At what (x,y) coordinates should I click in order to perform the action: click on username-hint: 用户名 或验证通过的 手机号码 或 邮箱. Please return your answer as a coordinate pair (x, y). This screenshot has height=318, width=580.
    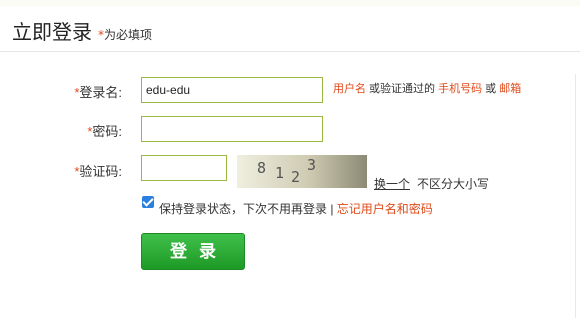
    Looking at the image, I should click on (427, 88).